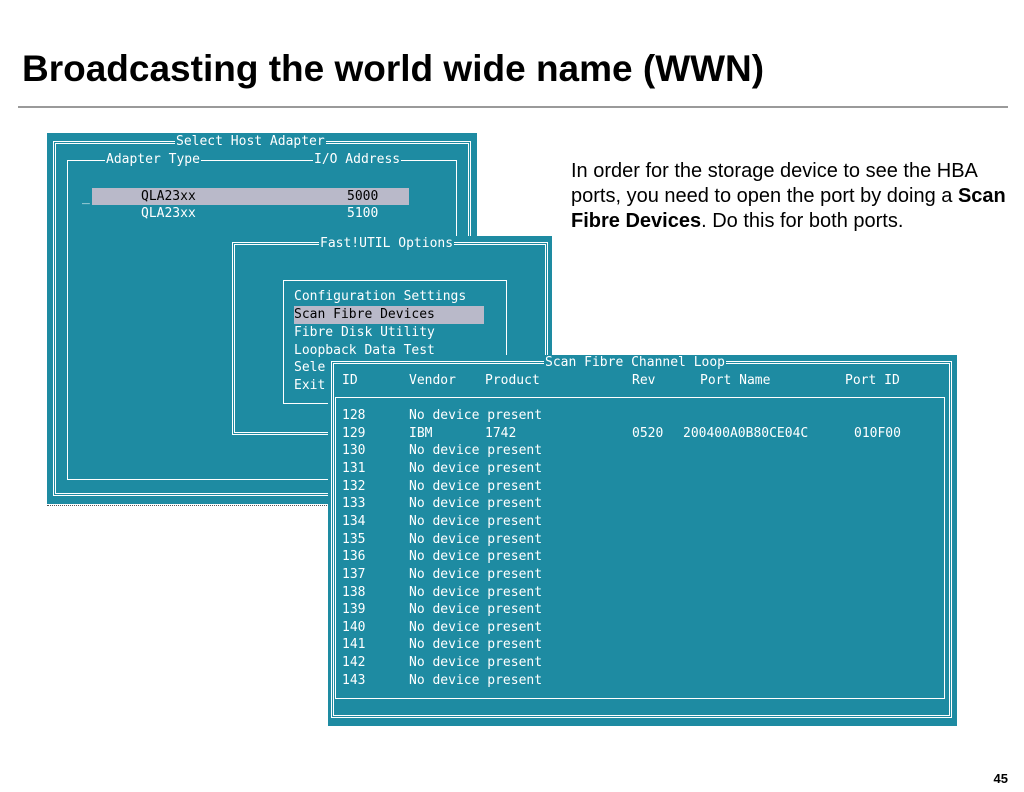 This screenshot has height=792, width=1024. Describe the element at coordinates (389, 315) in the screenshot. I see `menu-item-scan-fibre-devices: Scan Fibre Devices` at that location.